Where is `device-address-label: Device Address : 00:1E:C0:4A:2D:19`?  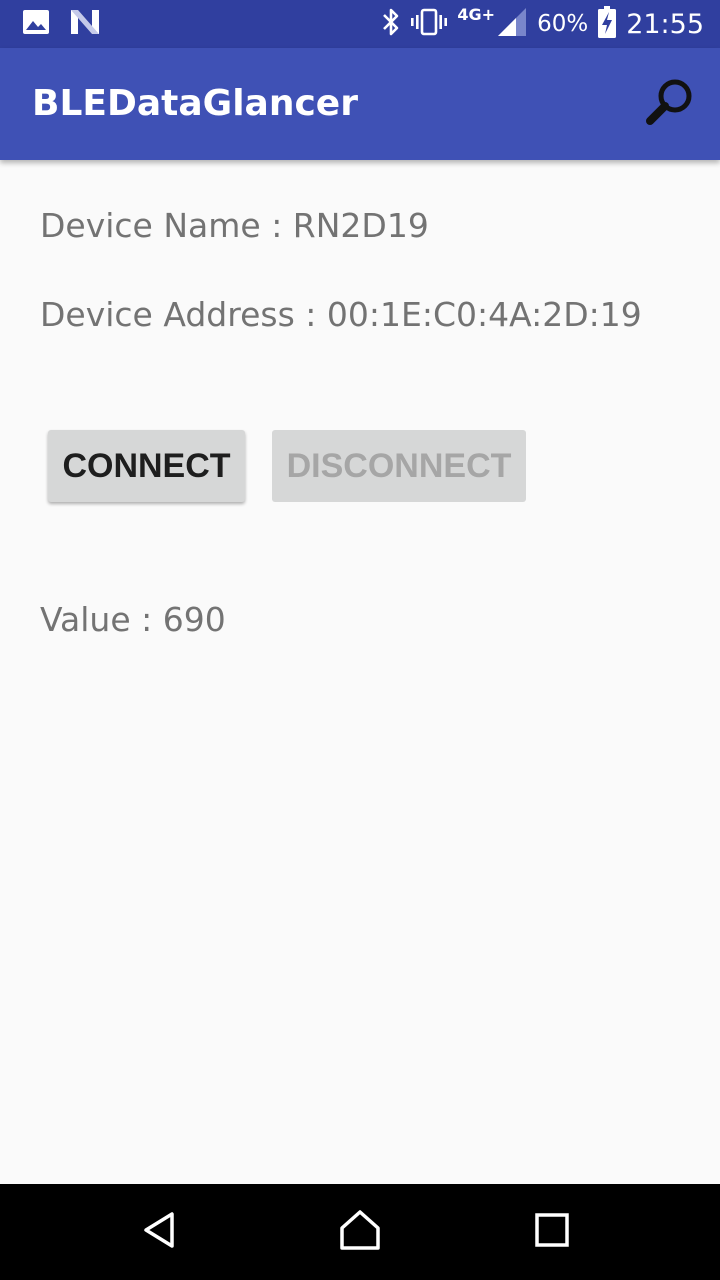 device-address-label: Device Address : 00:1E:C0:4A:2D:19 is located at coordinates (341, 314).